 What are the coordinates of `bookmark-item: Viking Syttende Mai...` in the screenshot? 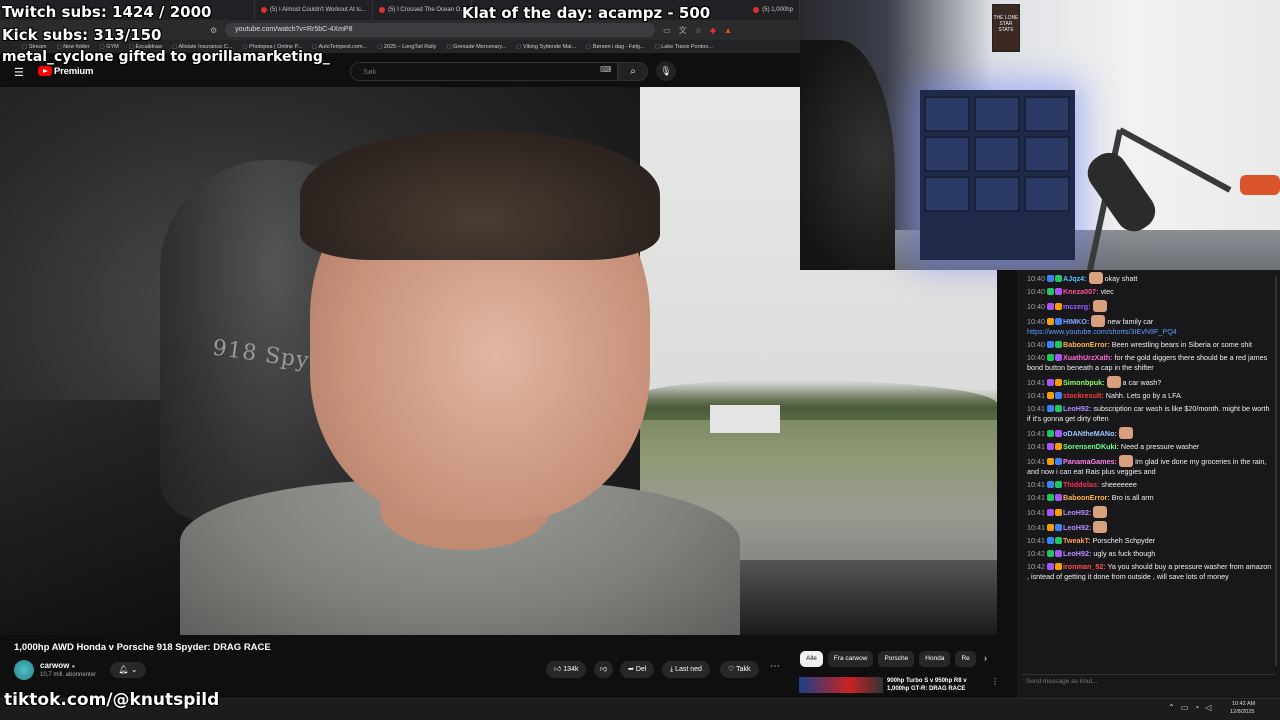 It's located at (546, 47).